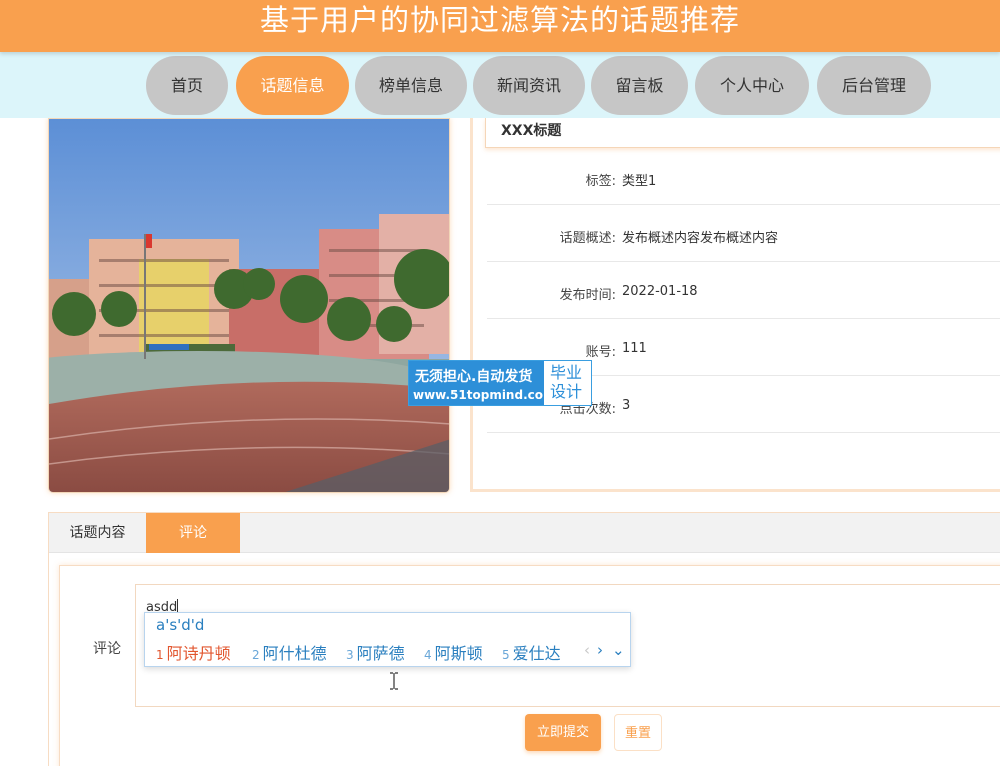 The width and height of the screenshot is (1000, 766). I want to click on site-header: 基于用户的协同过滤算法的话题推荐, so click(500, 26).